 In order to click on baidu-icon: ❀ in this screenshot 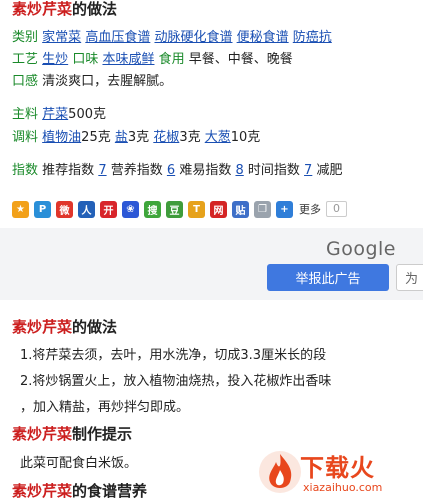, I will do `click(130, 209)`.